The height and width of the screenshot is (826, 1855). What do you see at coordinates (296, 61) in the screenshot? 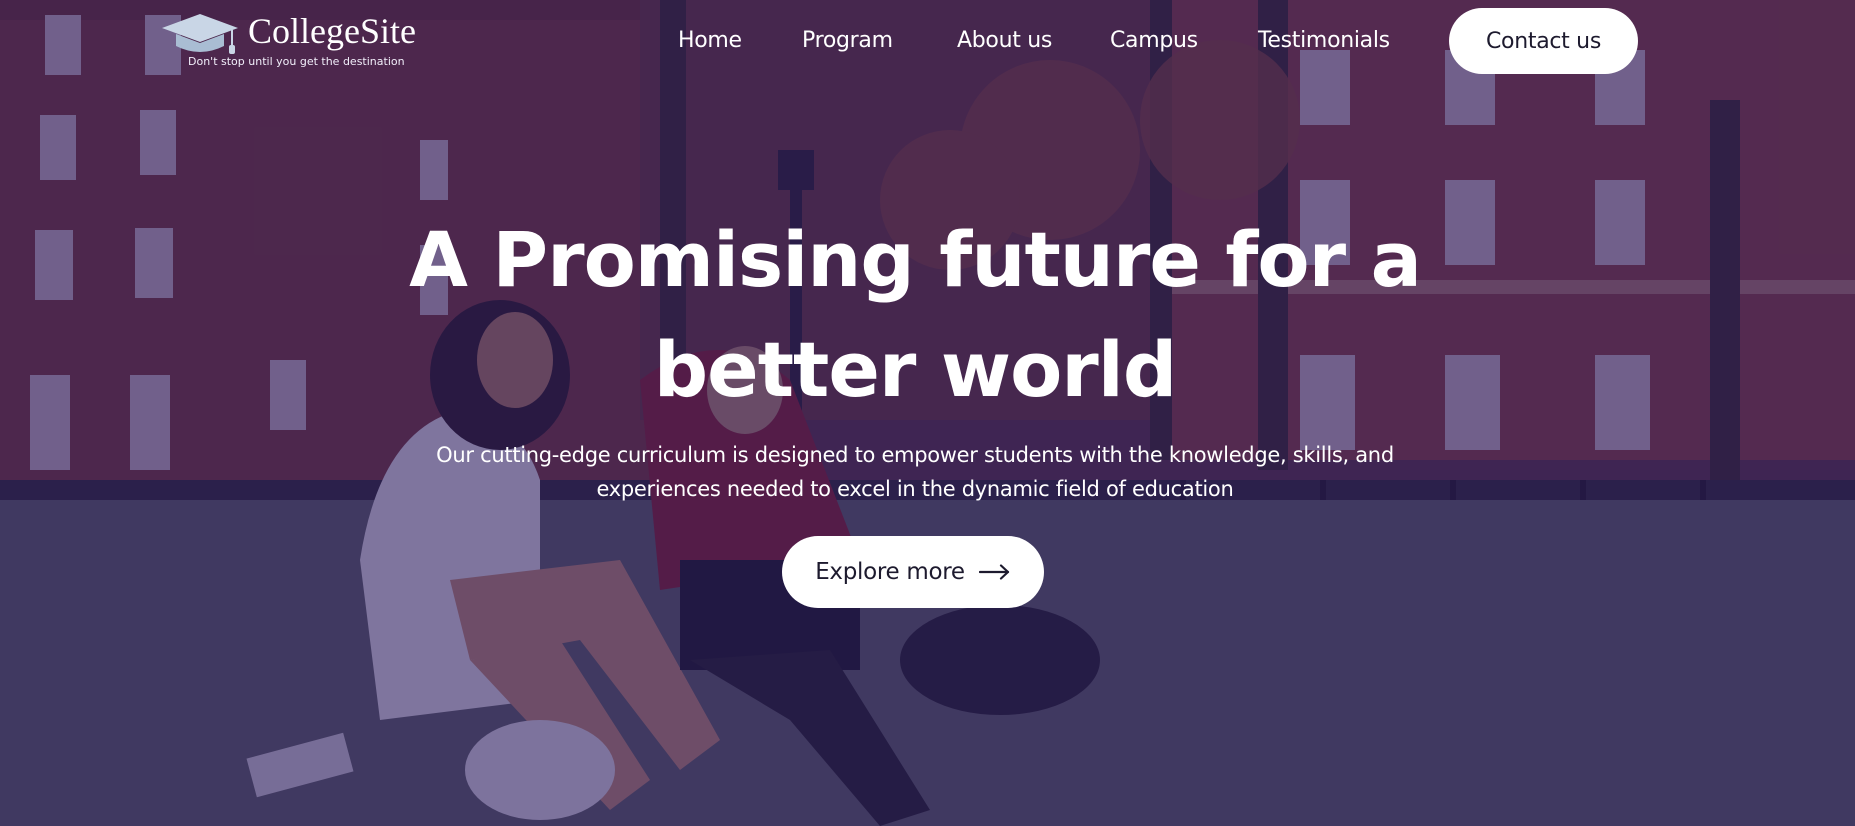
I see `brand-tagline: Don't stop until you get the destination` at bounding box center [296, 61].